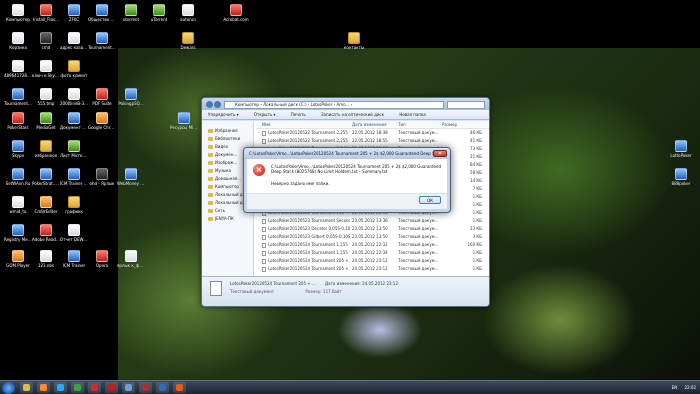  Describe the element at coordinates (402, 125) in the screenshot. I see `column-type: Тип` at that location.